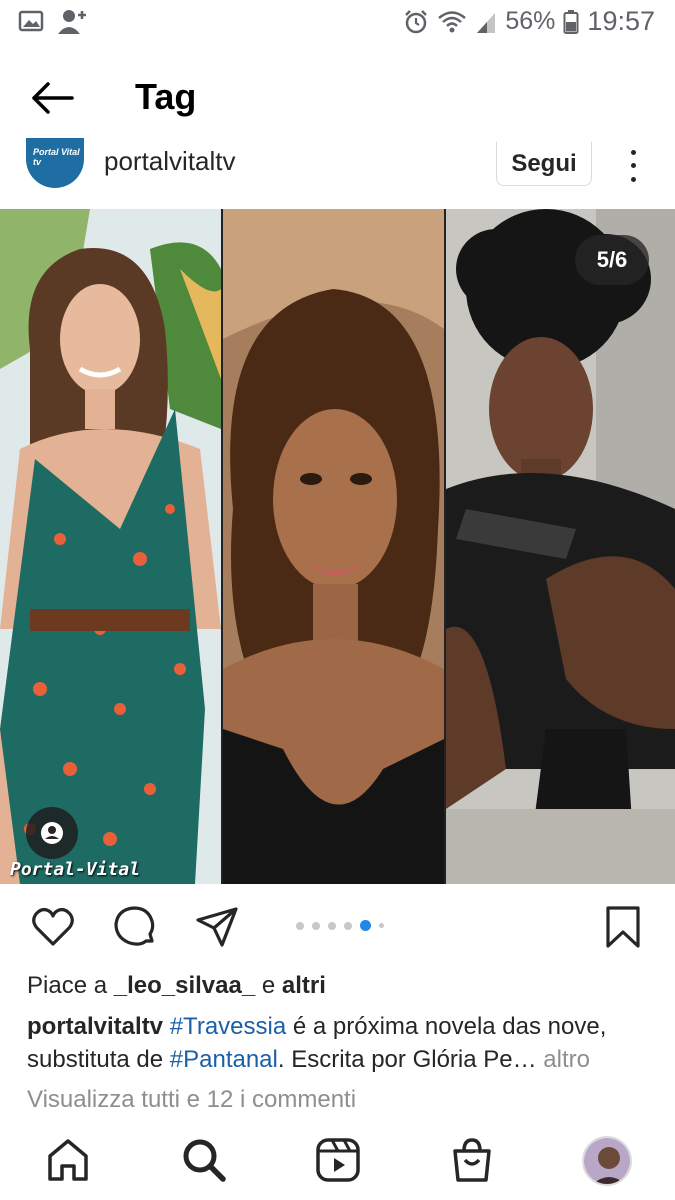  I want to click on nav-reels-button, so click(338, 1160).